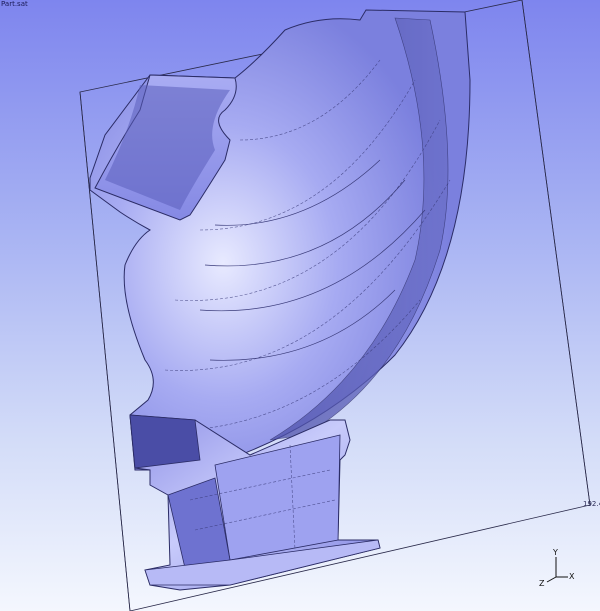 This screenshot has width=600, height=611. Describe the element at coordinates (591, 504) in the screenshot. I see `bounding-box-dimension: 192.4` at that location.